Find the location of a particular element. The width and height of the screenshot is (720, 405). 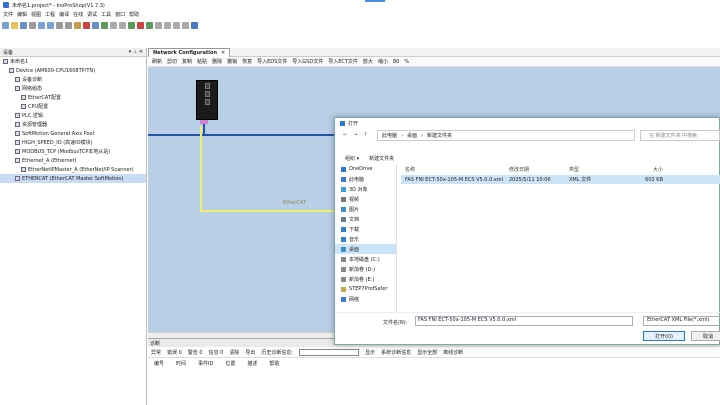

search-input: 在 新建文件夹 中搜索 is located at coordinates (680, 135).